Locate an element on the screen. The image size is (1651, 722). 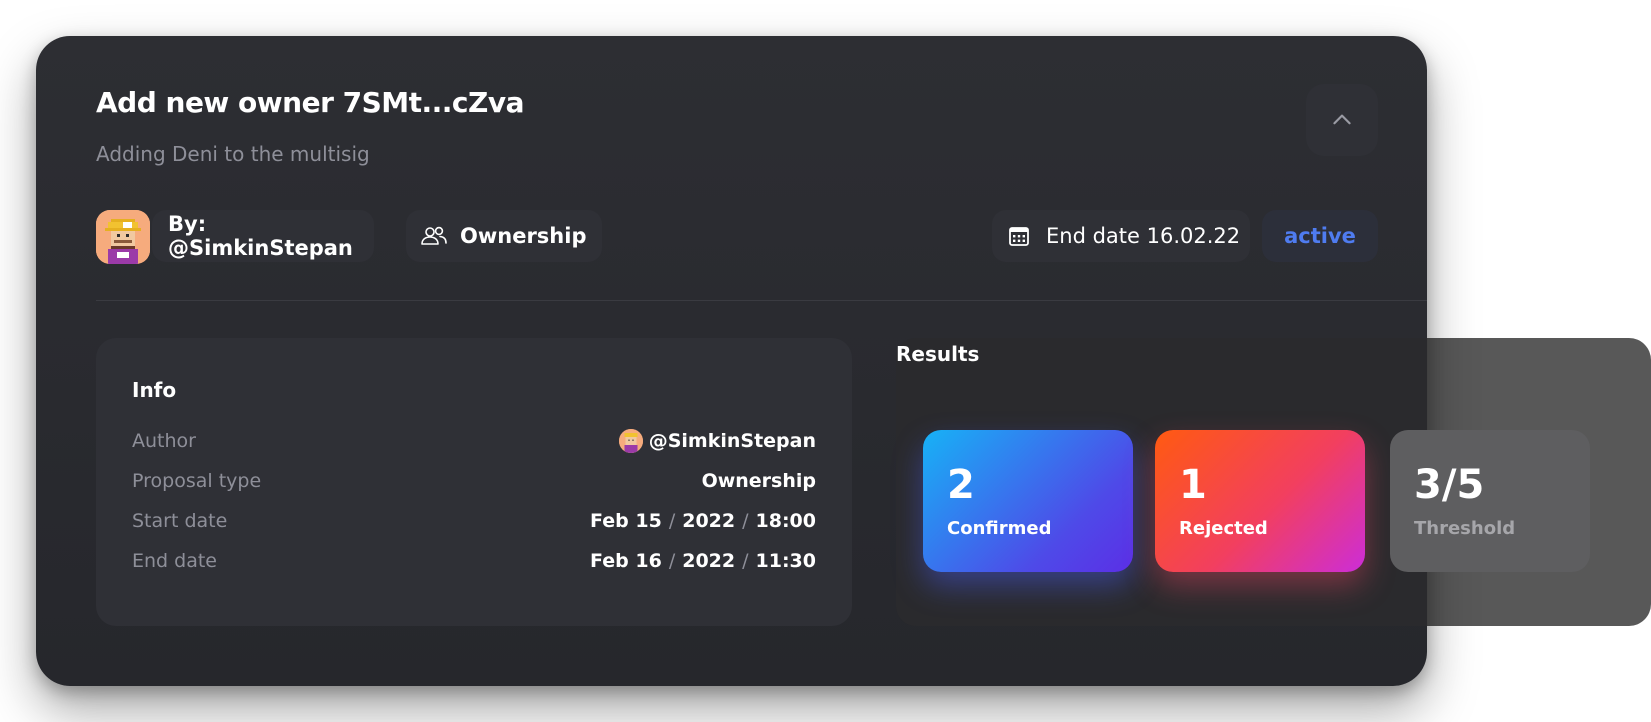
info-row-type: Proposal type Ownership is located at coordinates (474, 481).